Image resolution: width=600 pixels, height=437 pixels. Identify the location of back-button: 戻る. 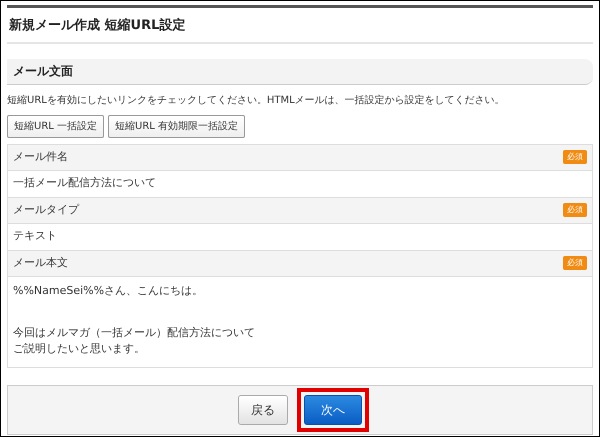
(263, 409).